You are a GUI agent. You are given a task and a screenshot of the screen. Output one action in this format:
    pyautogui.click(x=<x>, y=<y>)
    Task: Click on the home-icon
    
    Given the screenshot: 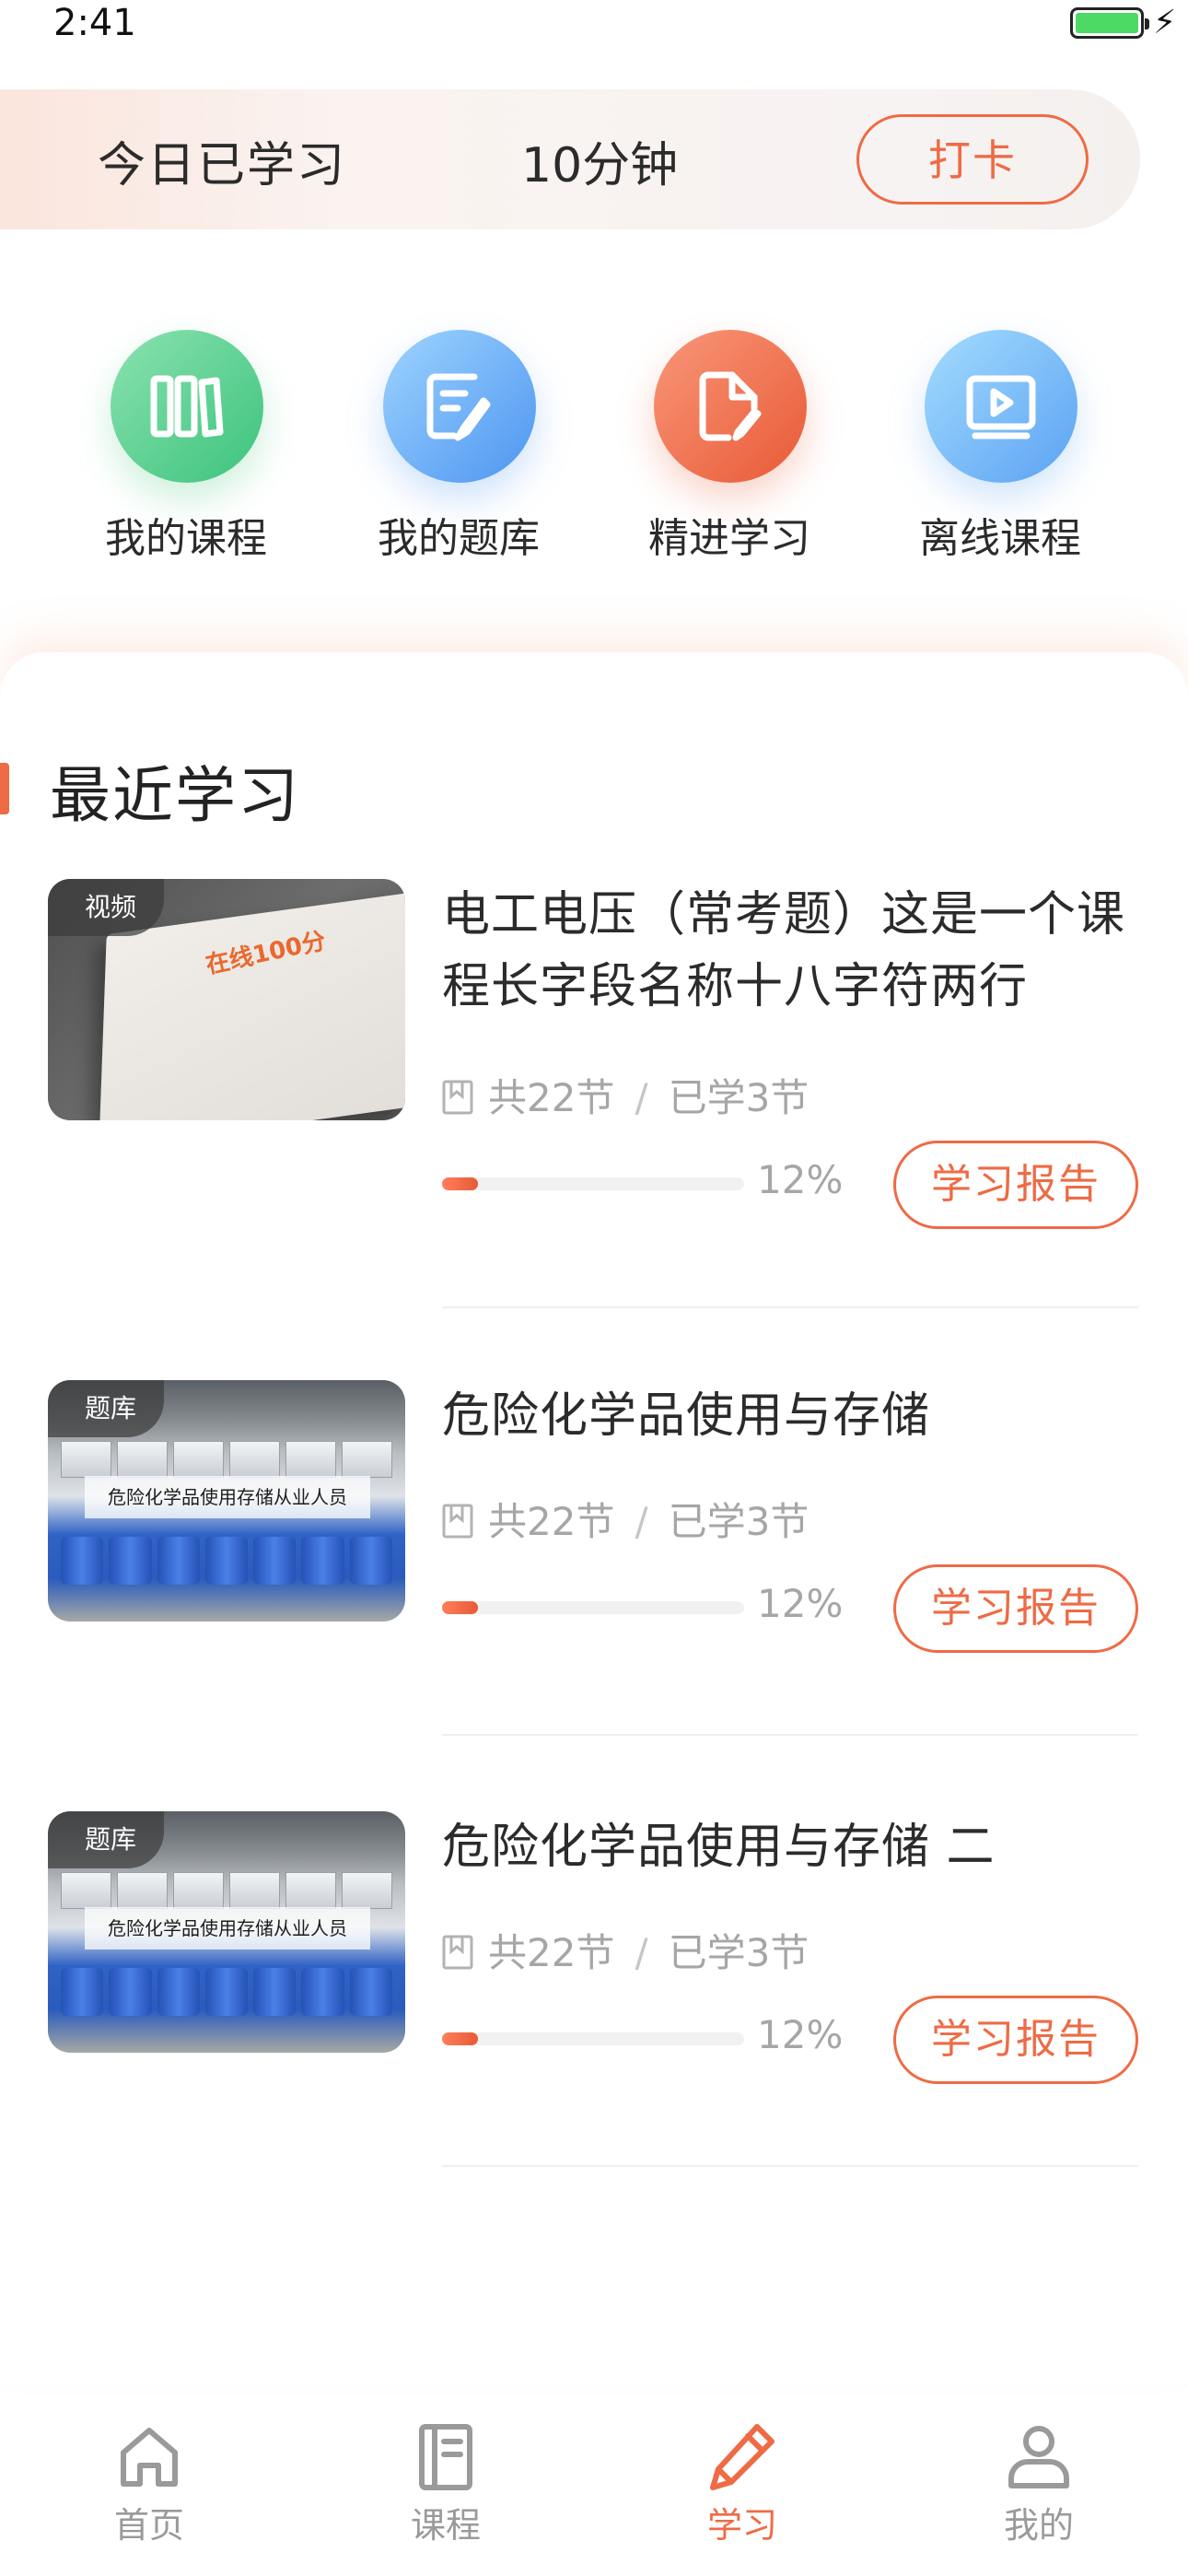 What is the action you would take?
    pyautogui.click(x=149, y=2457)
    